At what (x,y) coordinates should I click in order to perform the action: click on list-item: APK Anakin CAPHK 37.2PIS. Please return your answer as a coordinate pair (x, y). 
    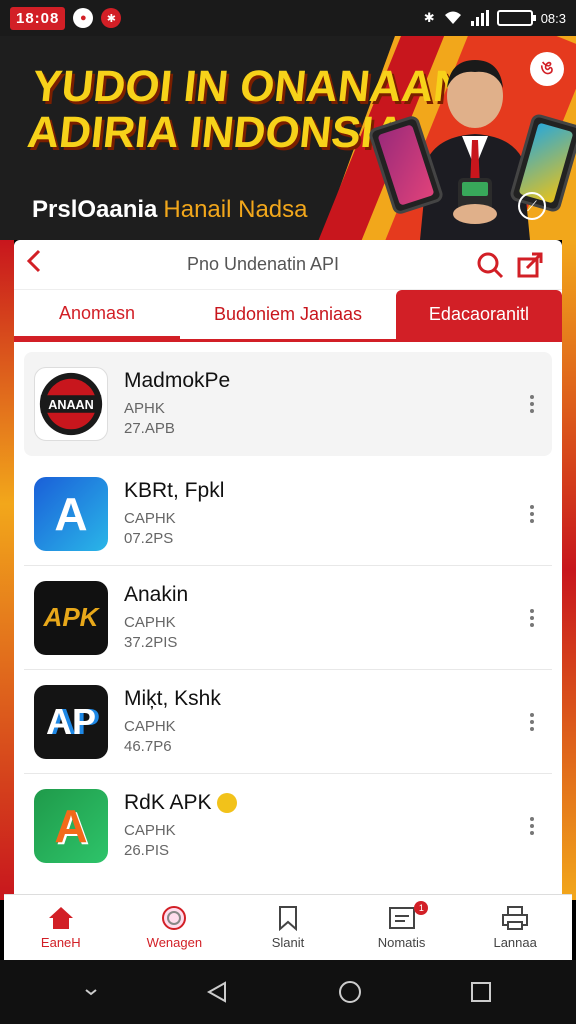
    Looking at the image, I should click on (288, 618).